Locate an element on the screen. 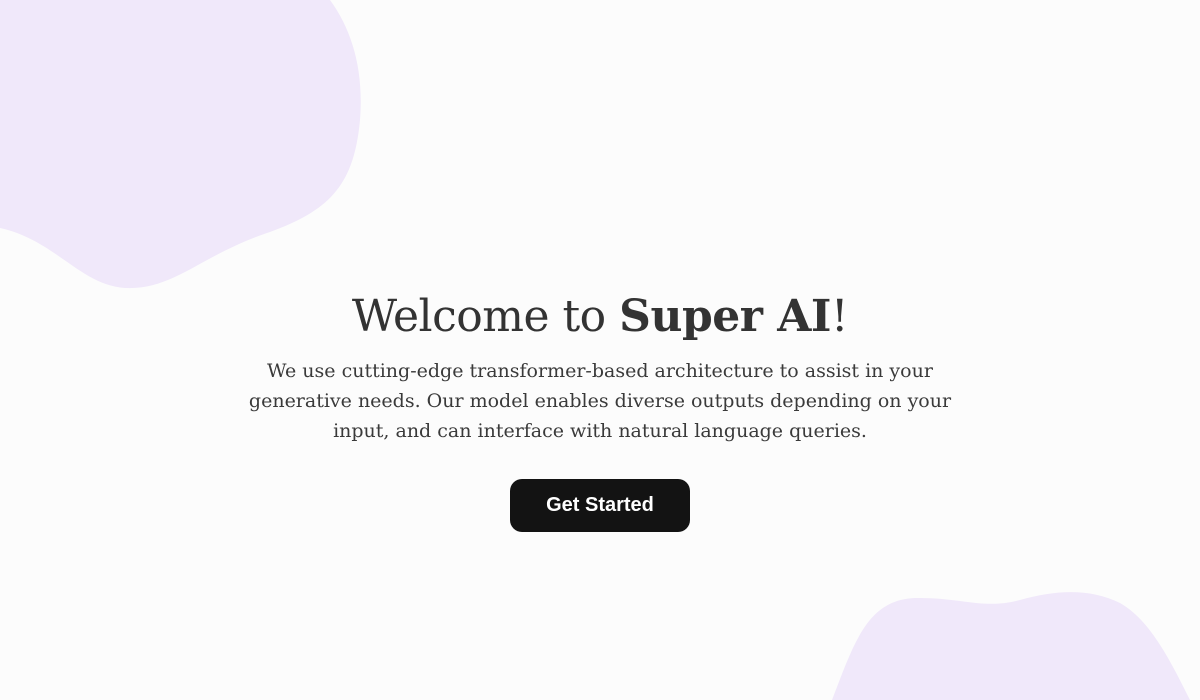  page-title: Welcome to Super AI! is located at coordinates (600, 317).